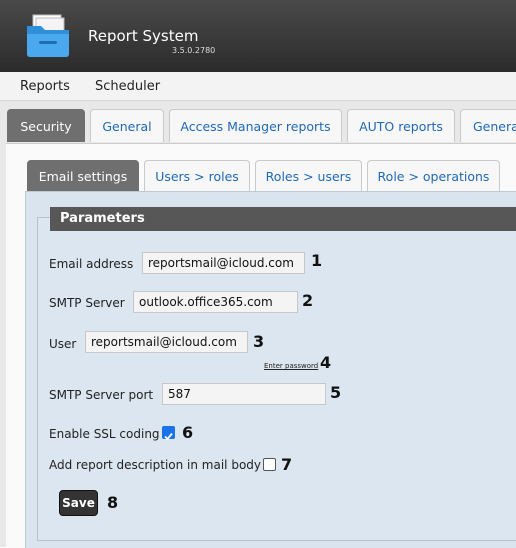 Image resolution: width=516 pixels, height=548 pixels. What do you see at coordinates (283, 219) in the screenshot?
I see `parameters-legend: Parameters` at bounding box center [283, 219].